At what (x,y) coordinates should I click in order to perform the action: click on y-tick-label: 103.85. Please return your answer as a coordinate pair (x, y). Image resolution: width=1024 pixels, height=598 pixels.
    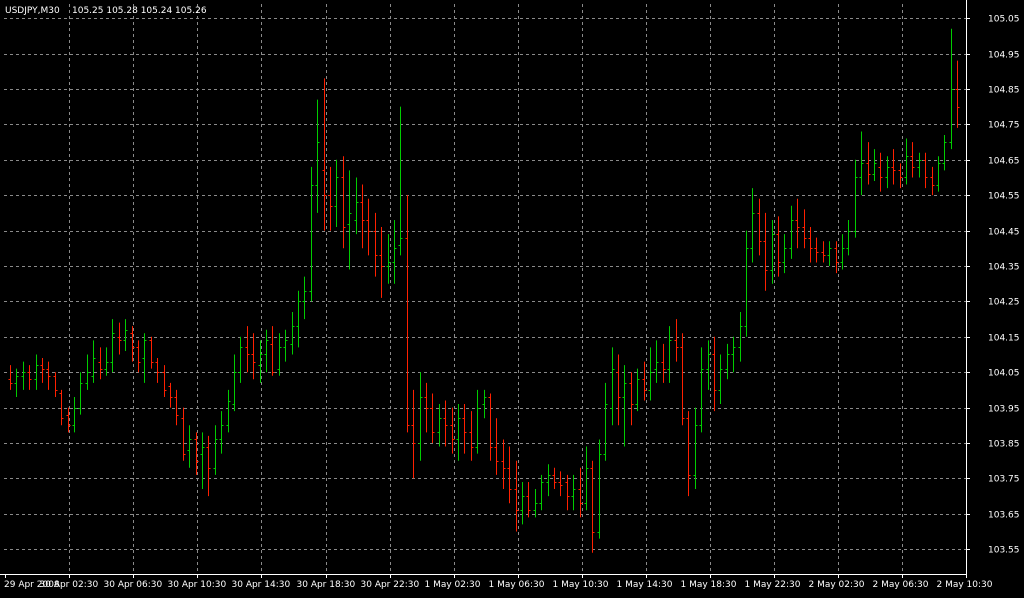
    Looking at the image, I should click on (1004, 445).